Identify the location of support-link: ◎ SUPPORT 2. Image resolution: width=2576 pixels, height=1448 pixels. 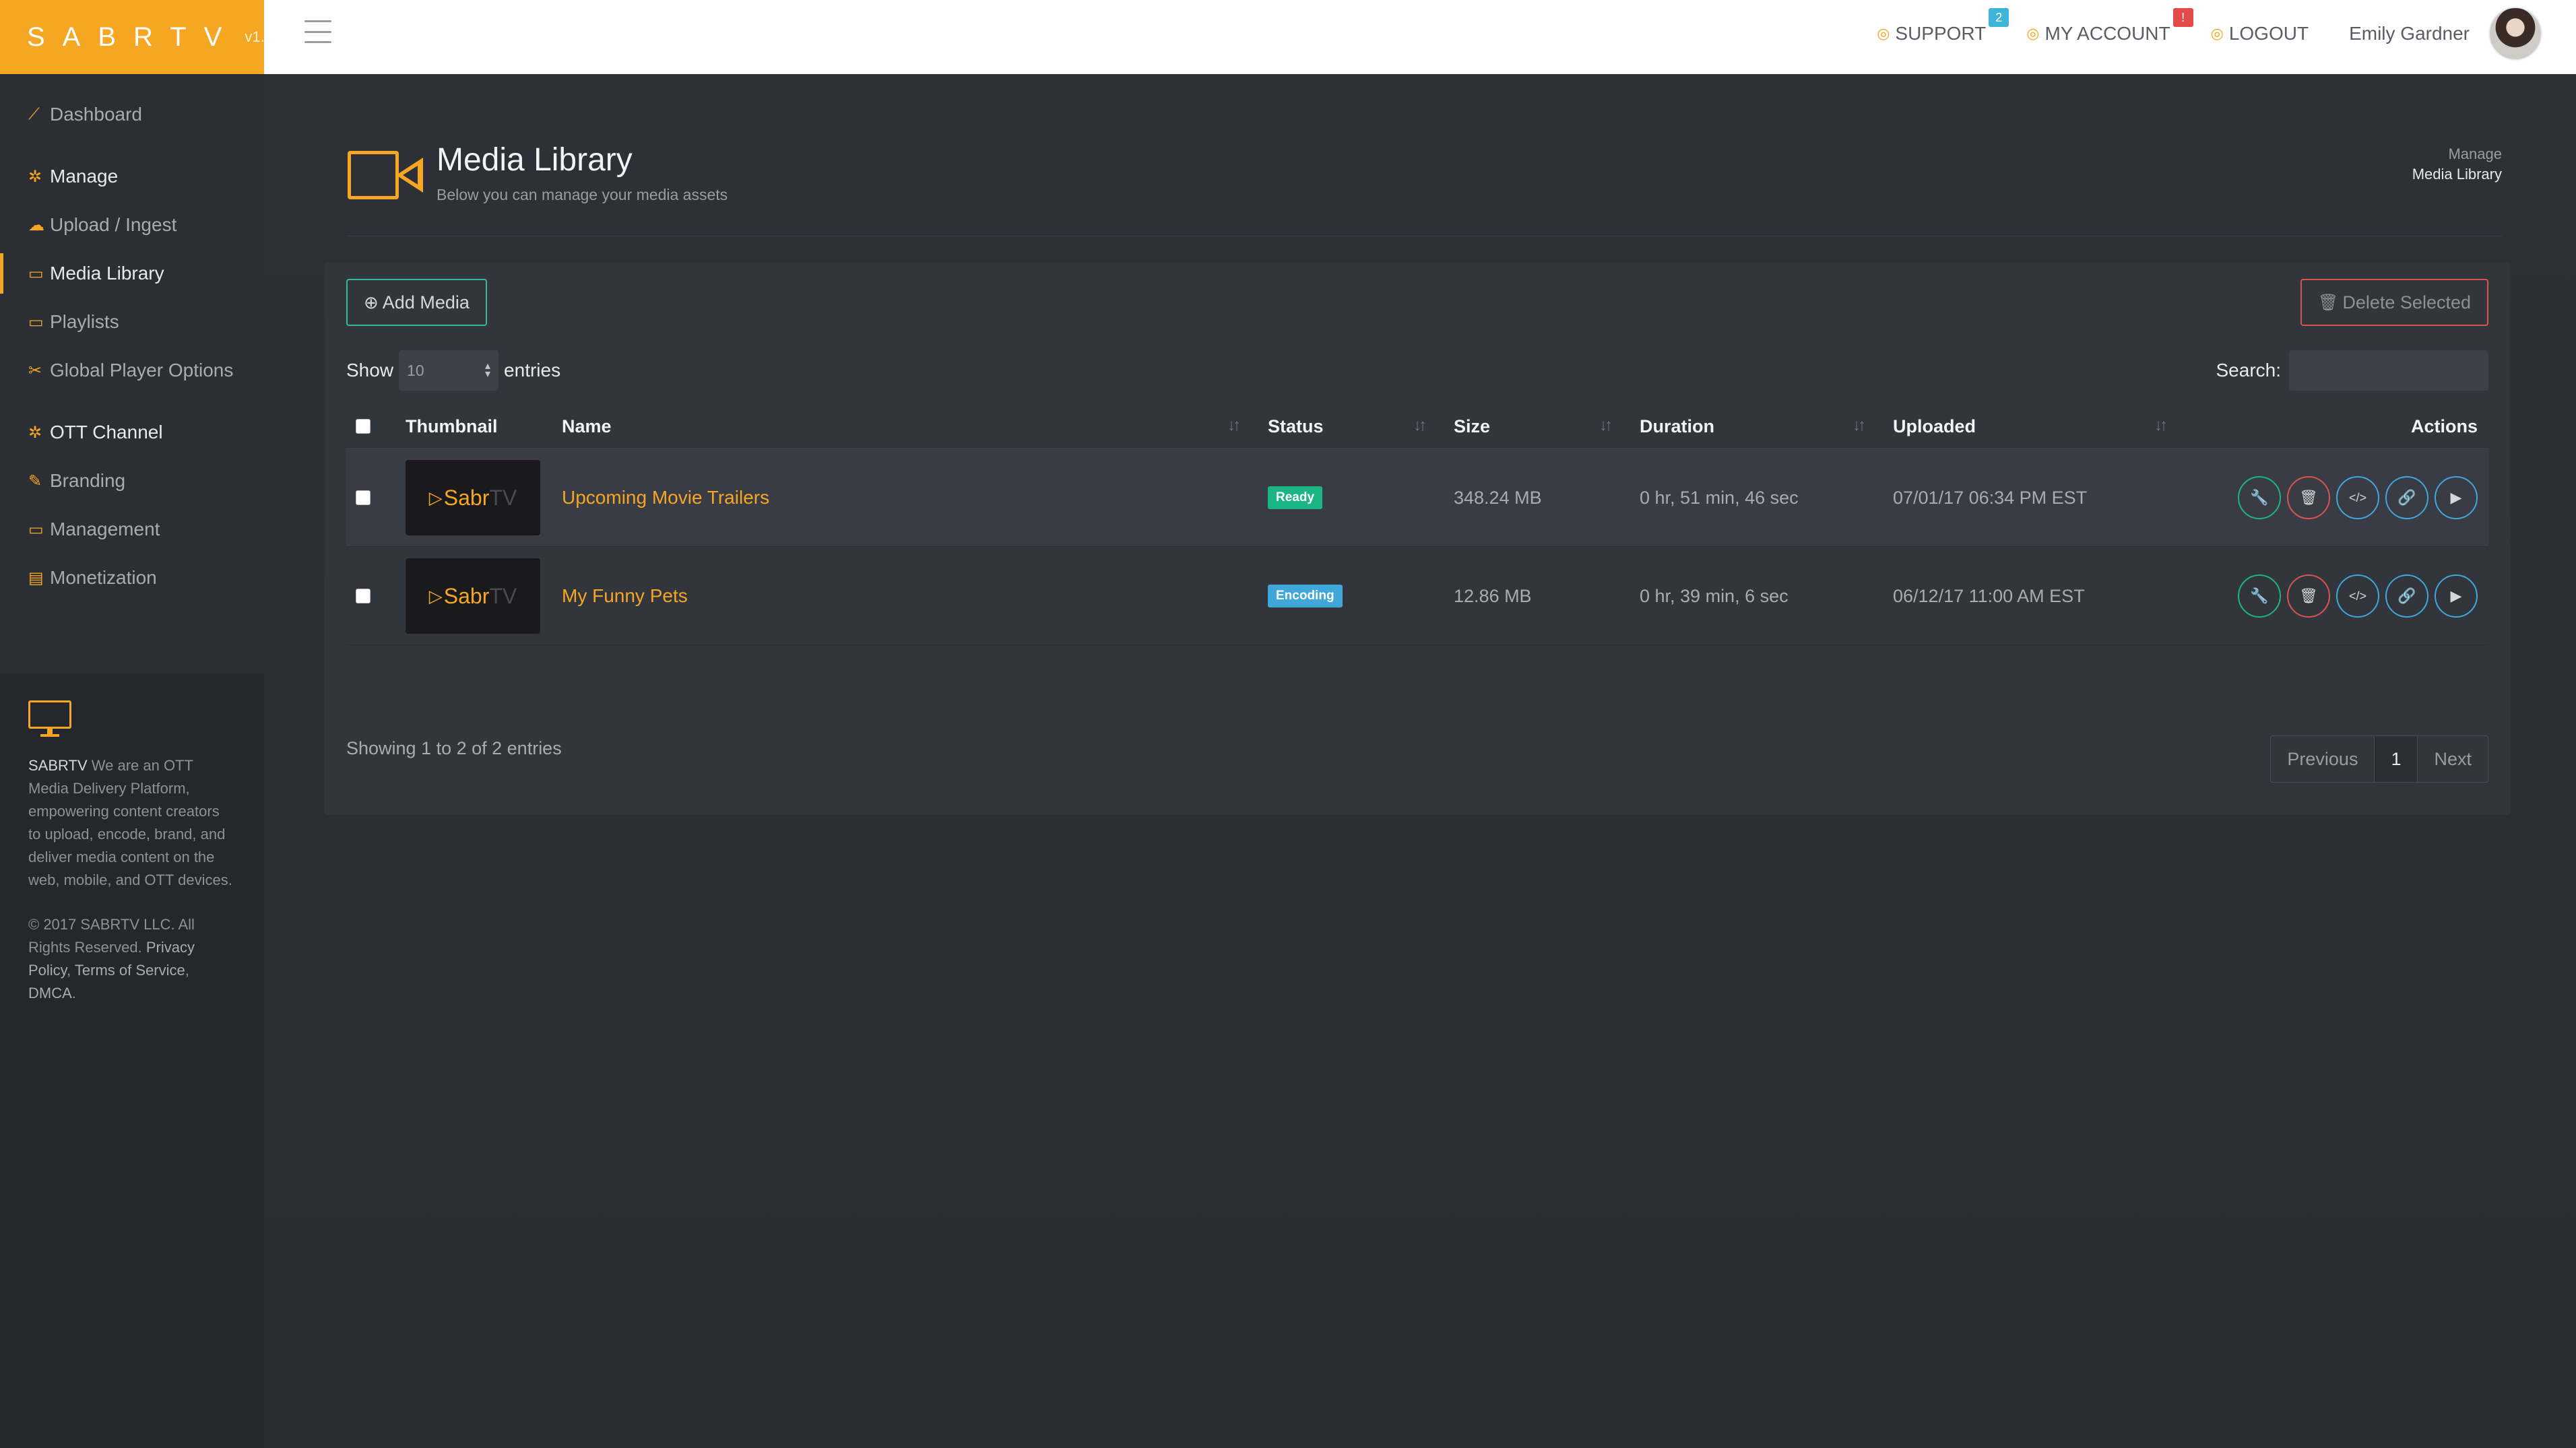
(1943, 26).